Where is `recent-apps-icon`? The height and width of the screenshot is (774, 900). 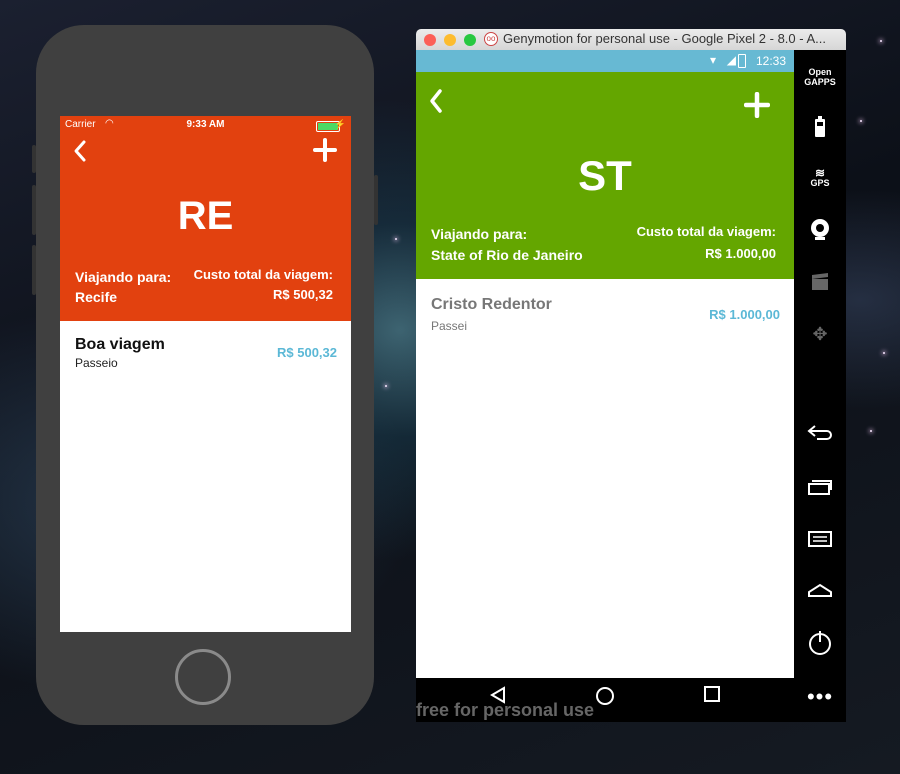 recent-apps-icon is located at coordinates (820, 489).